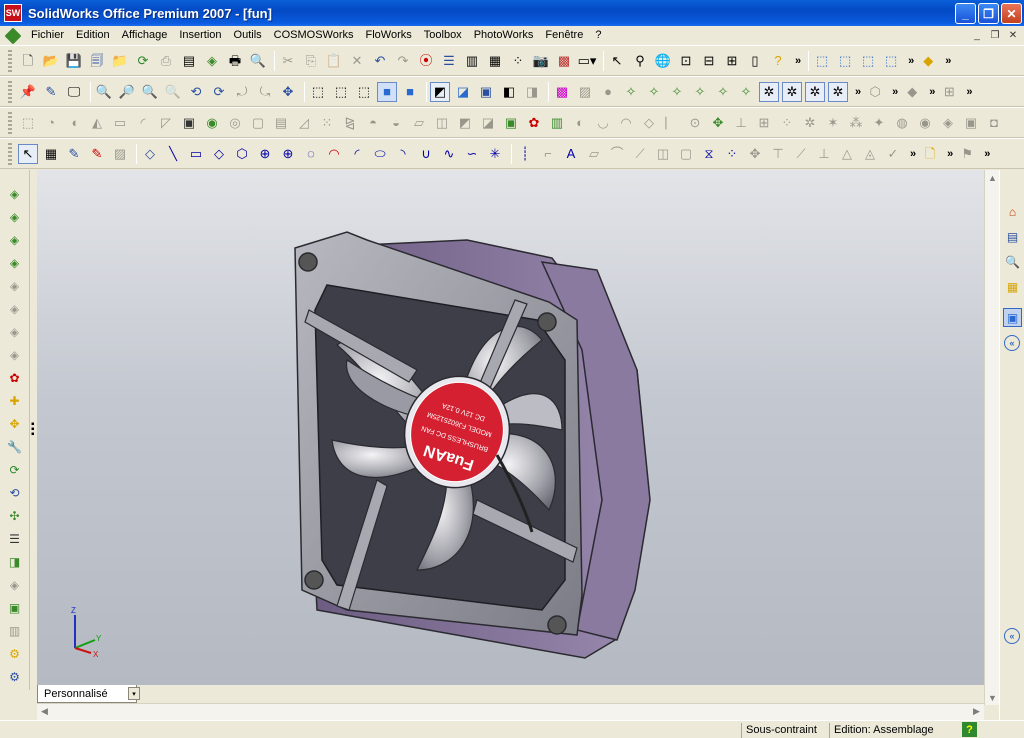 The width and height of the screenshot is (1024, 738). Describe the element at coordinates (1012, 261) in the screenshot. I see `file-explorer-icon: 🔍` at that location.